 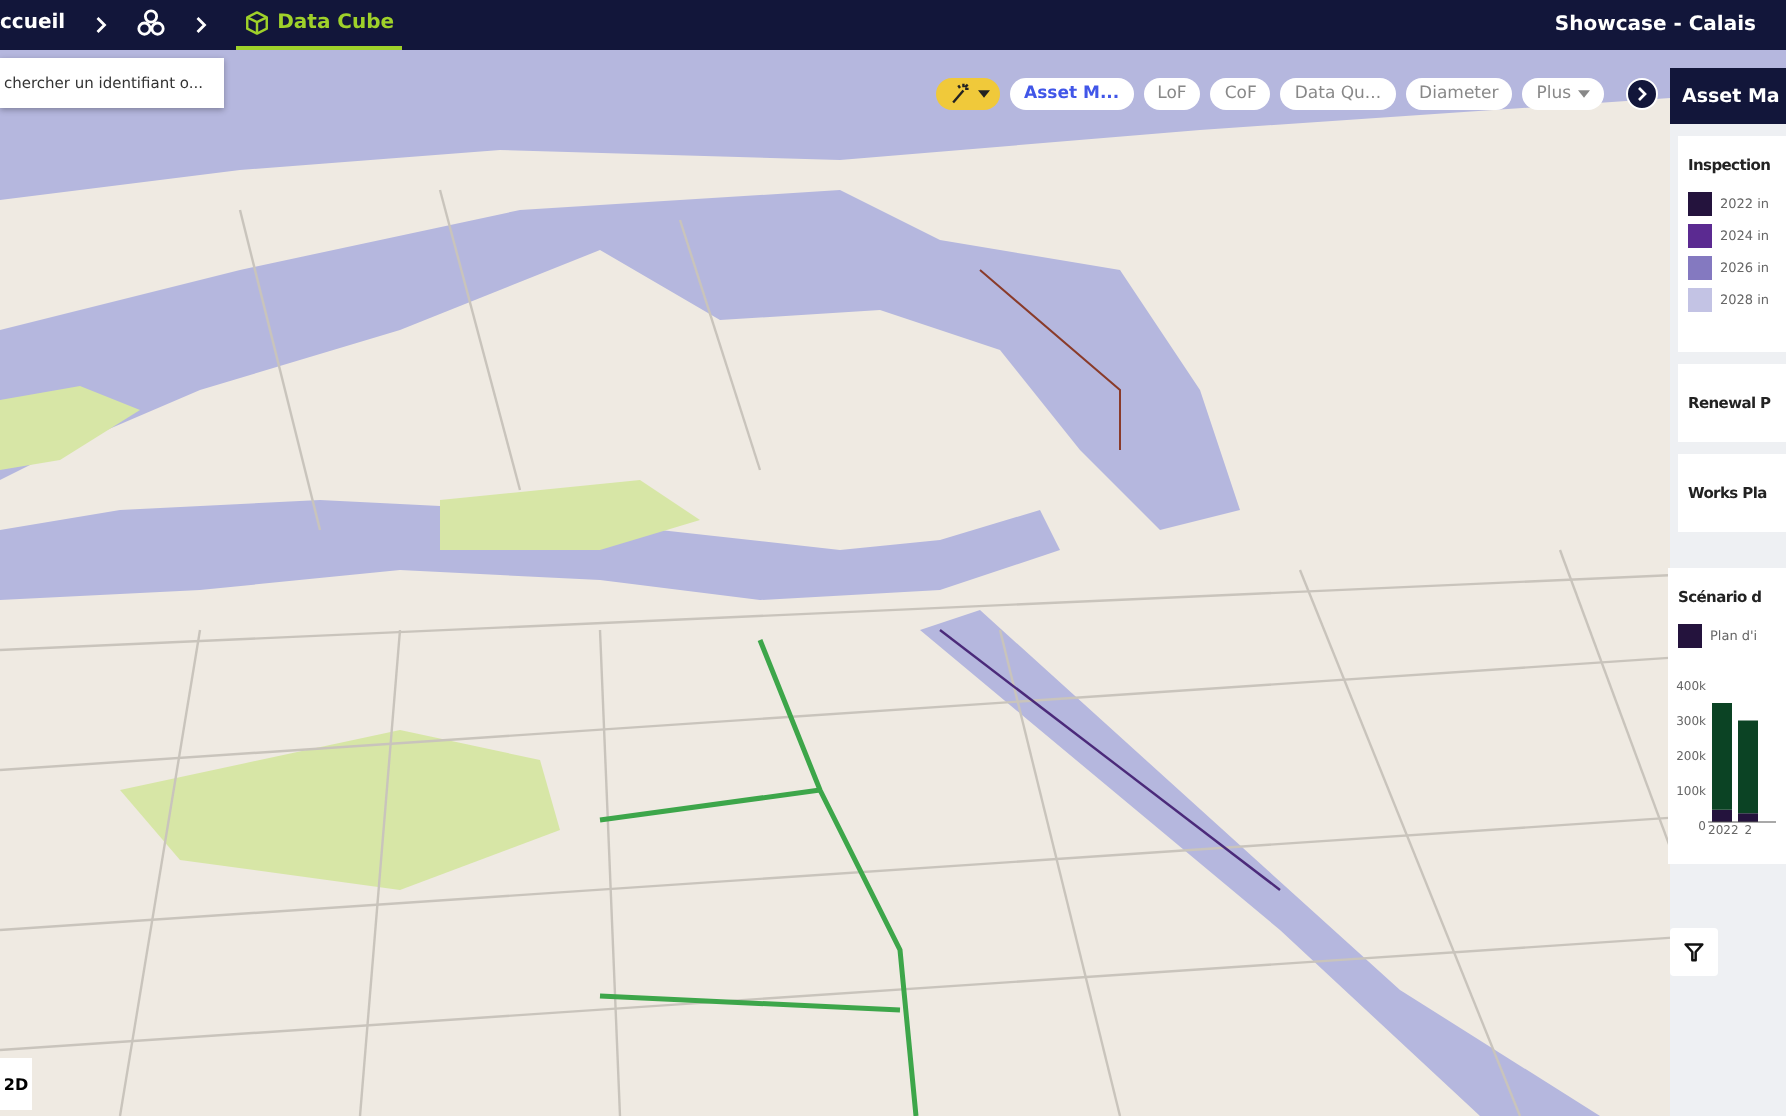 What do you see at coordinates (150, 23) in the screenshot?
I see `circles-icon` at bounding box center [150, 23].